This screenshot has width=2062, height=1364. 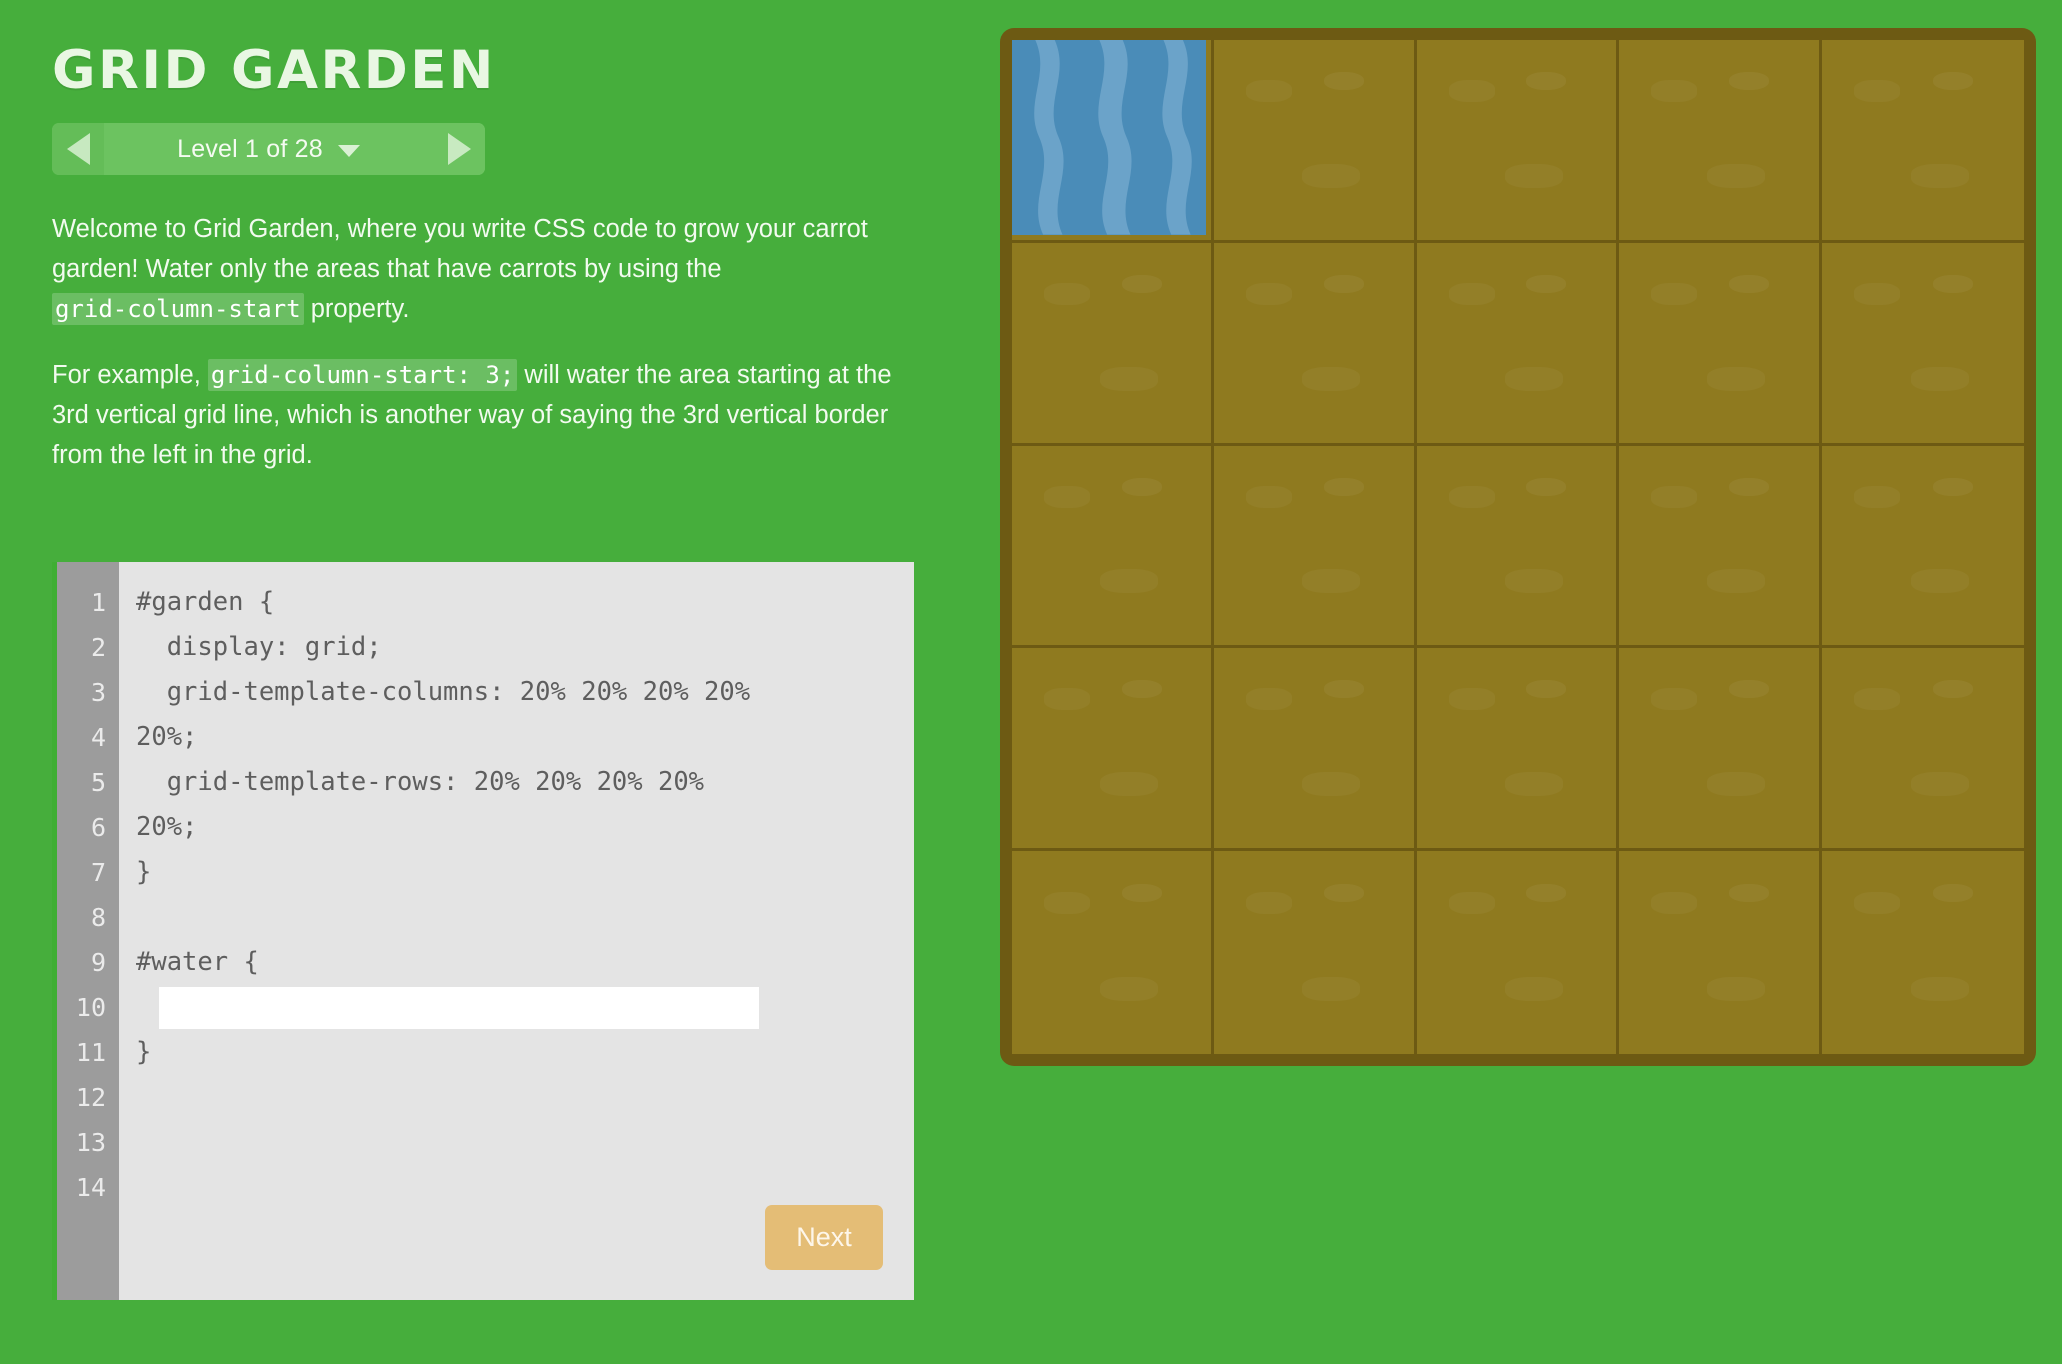 I want to click on inline-code-property: grid-column-start, so click(x=178, y=309).